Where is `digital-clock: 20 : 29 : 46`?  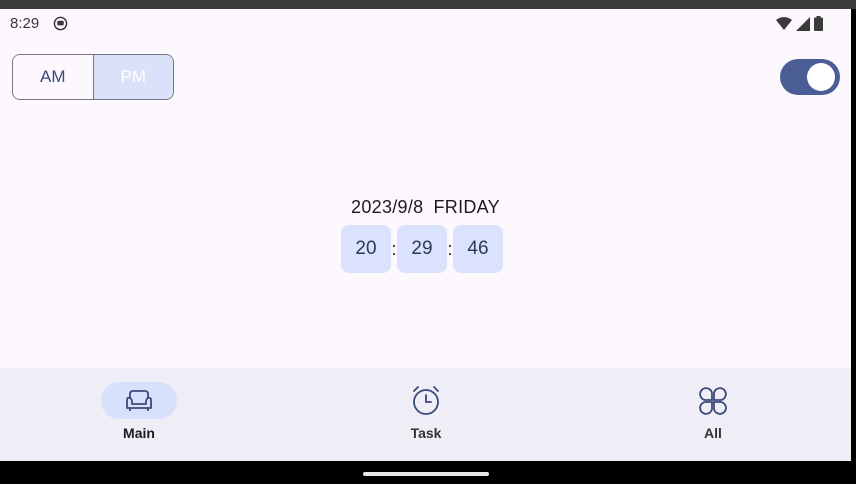 digital-clock: 20 : 29 : 46 is located at coordinates (422, 249).